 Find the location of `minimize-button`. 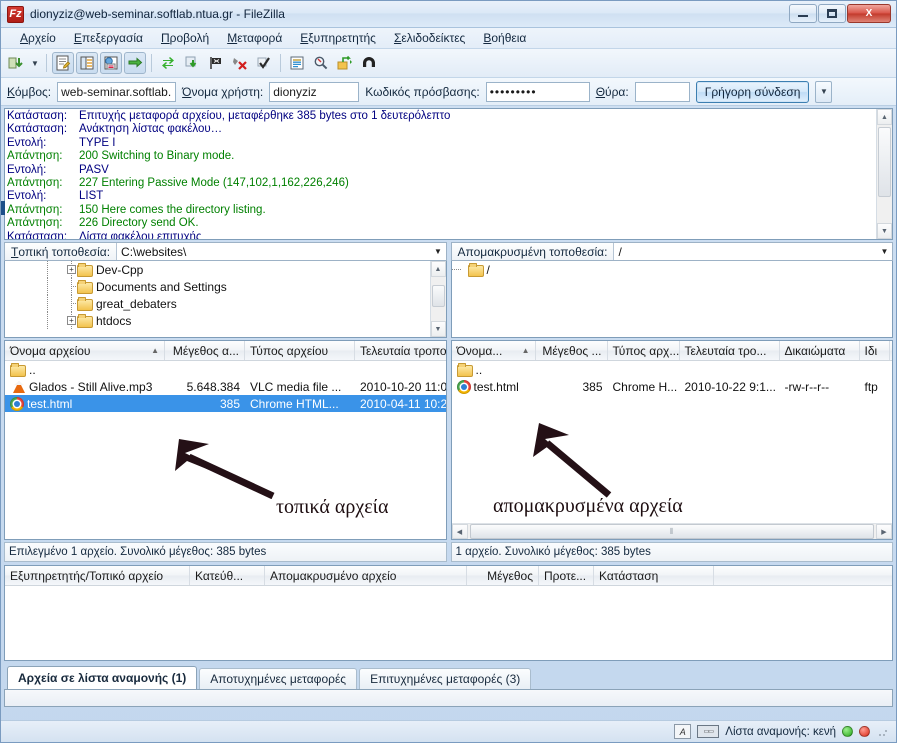

minimize-button is located at coordinates (803, 13).